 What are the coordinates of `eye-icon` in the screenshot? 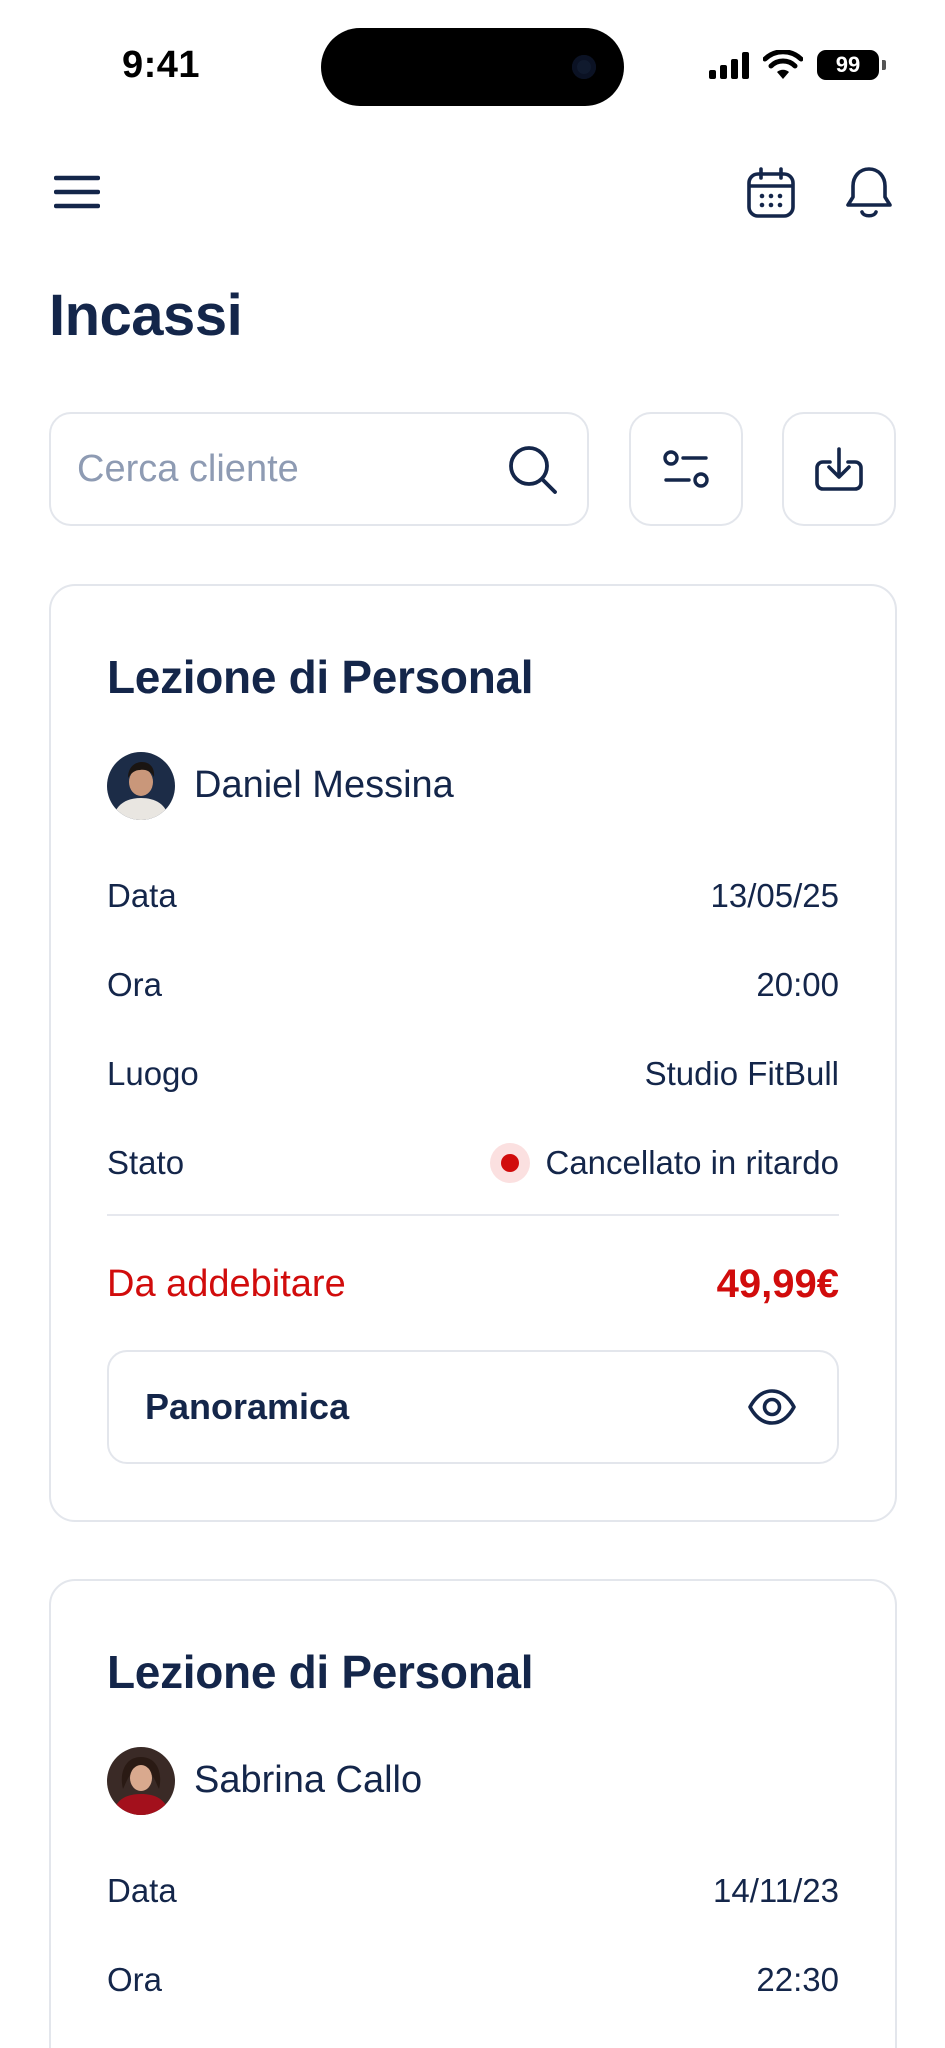 It's located at (772, 1407).